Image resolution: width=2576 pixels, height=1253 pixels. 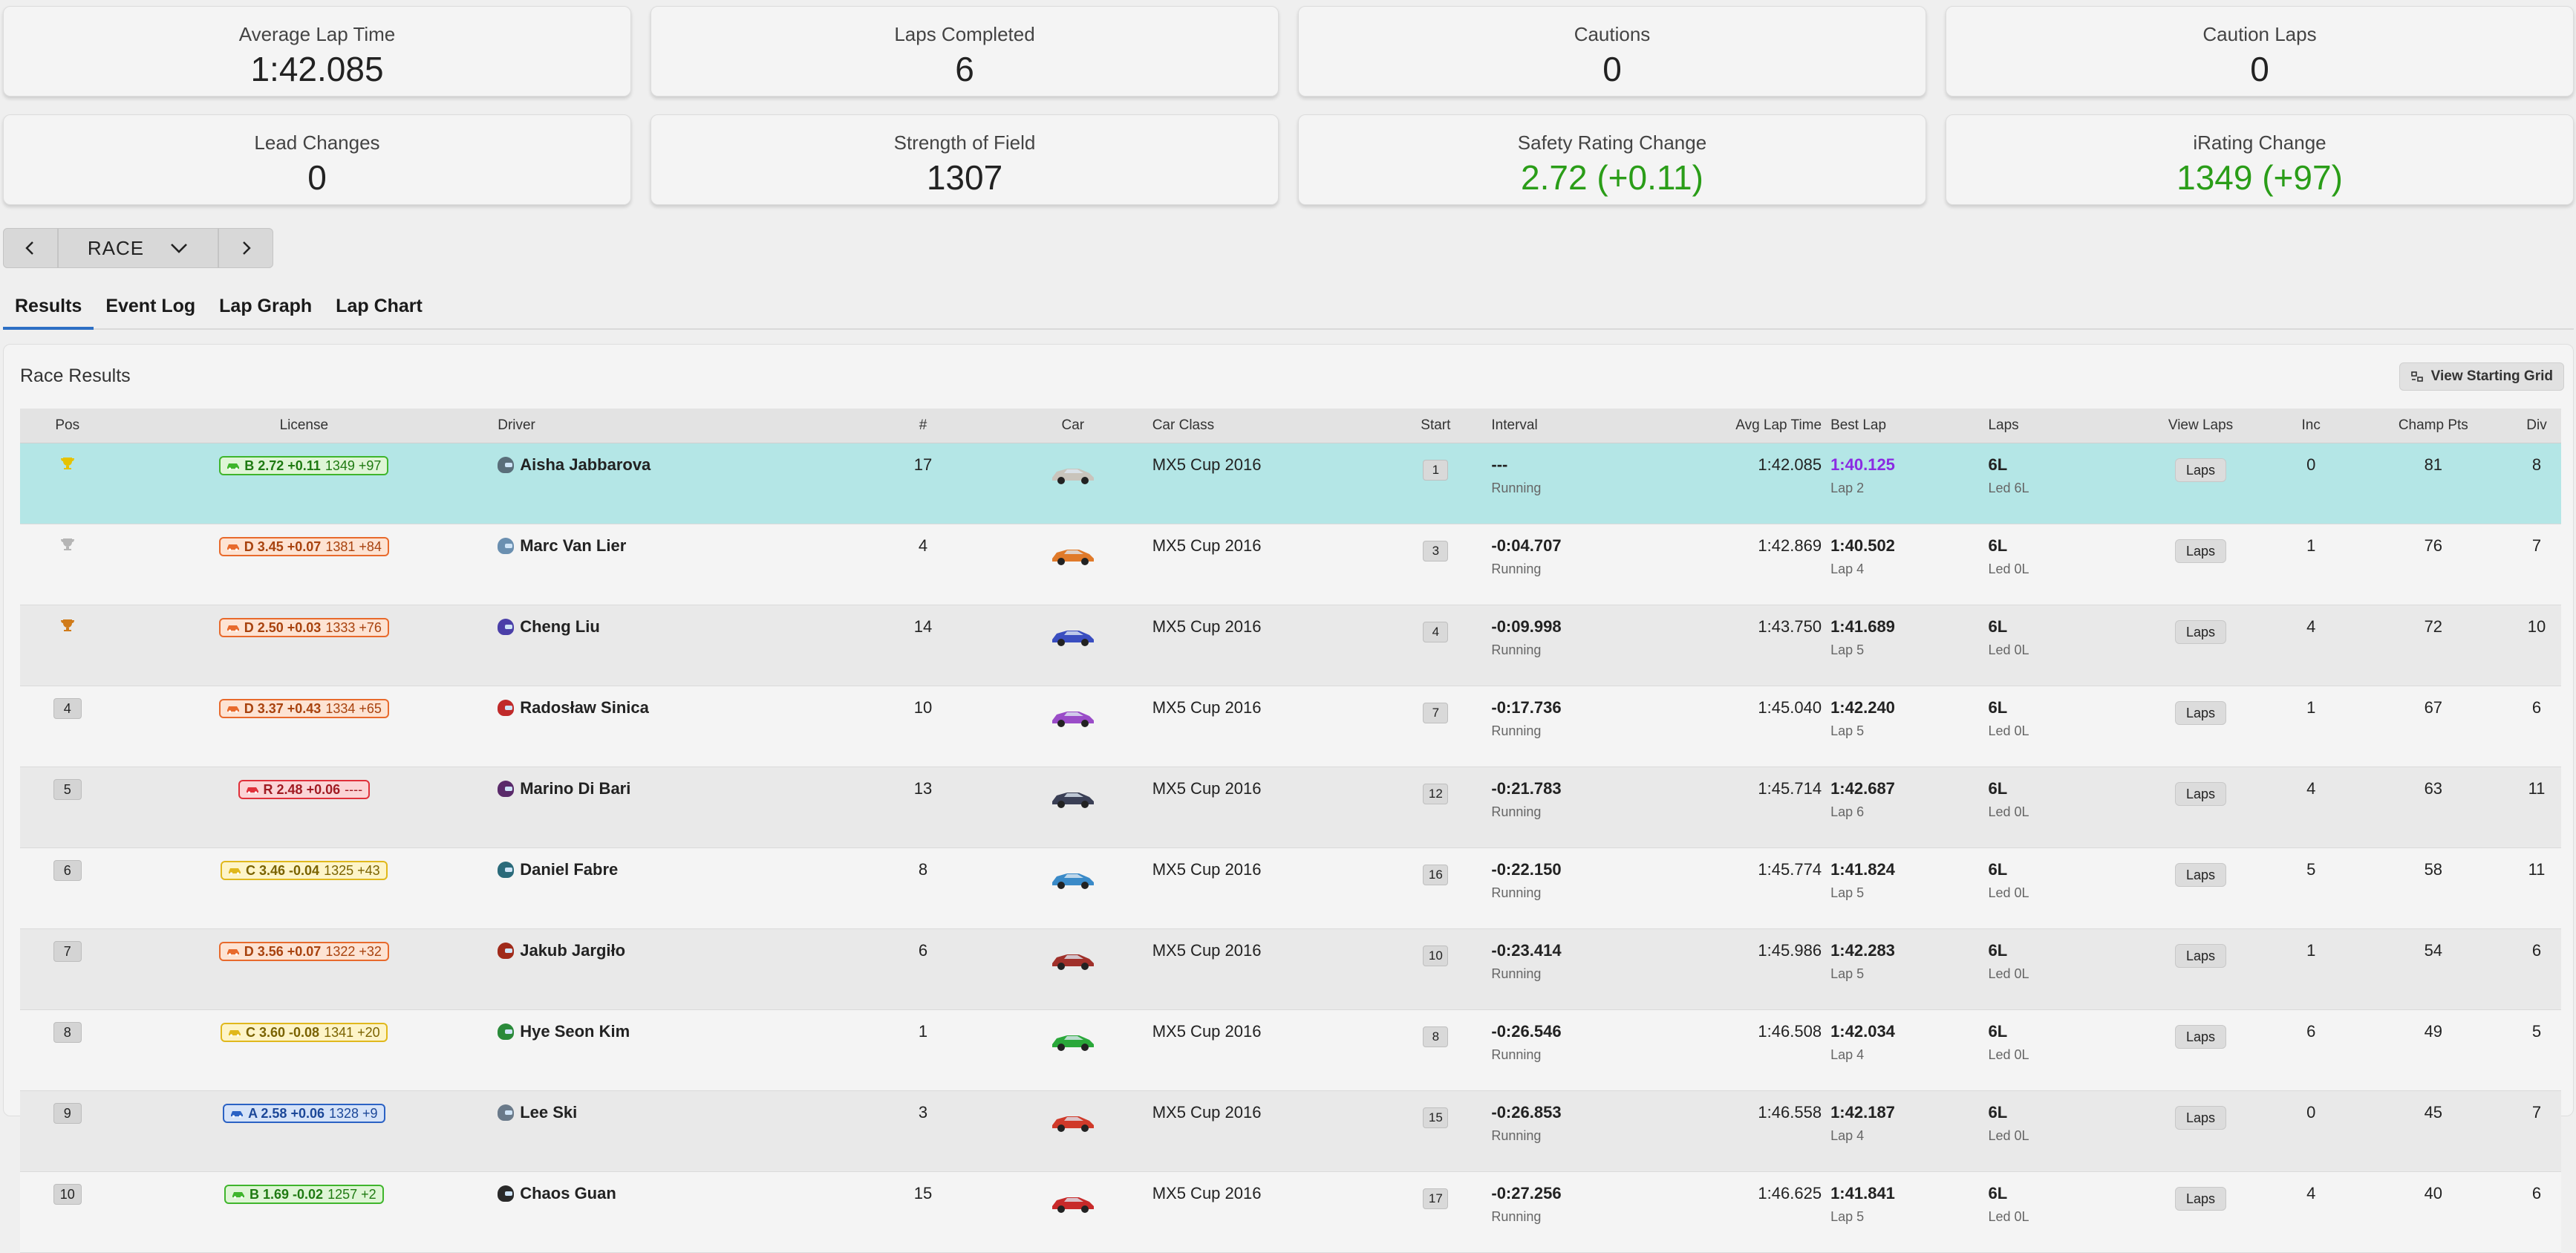 I want to click on driver-cell: Marc Van Lier, so click(x=671, y=564).